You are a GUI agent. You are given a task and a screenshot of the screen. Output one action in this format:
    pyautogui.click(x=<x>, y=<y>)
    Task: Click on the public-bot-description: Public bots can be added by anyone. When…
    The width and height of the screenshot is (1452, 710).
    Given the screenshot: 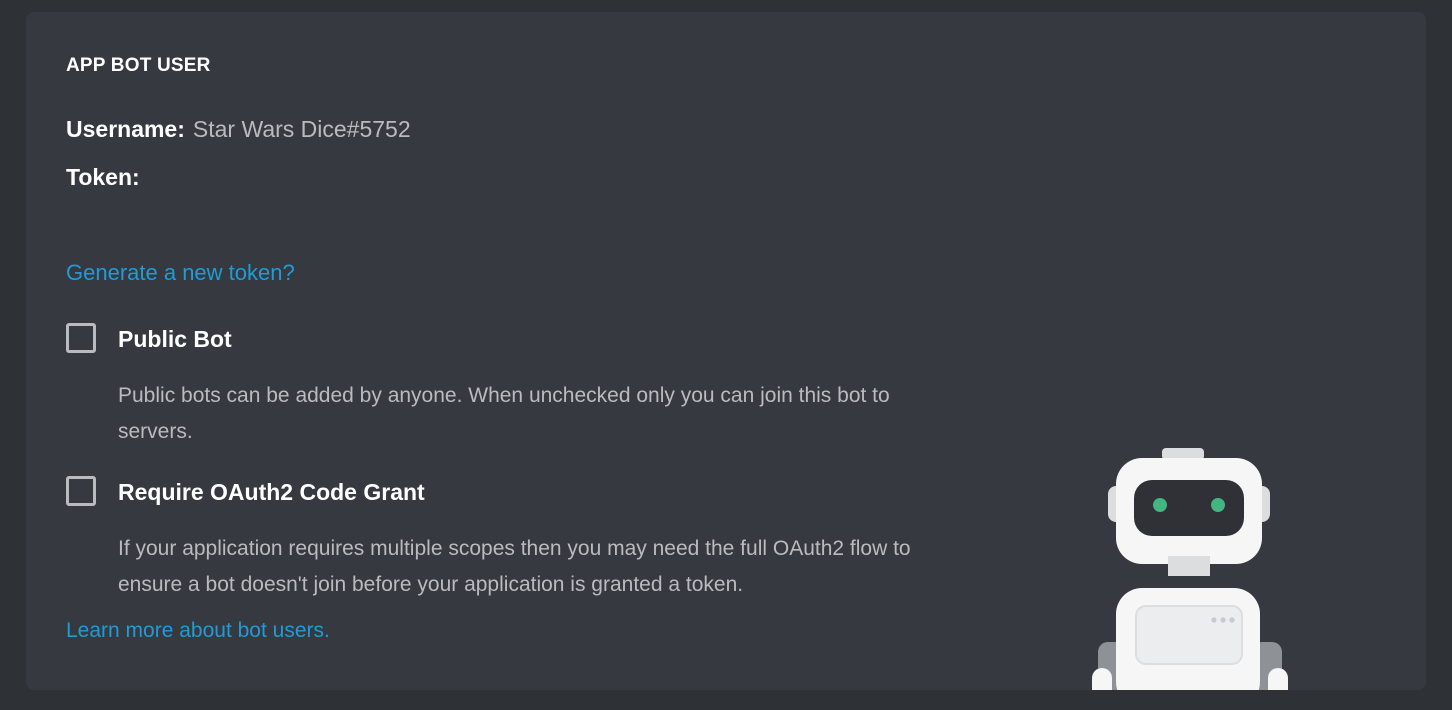 What is the action you would take?
    pyautogui.click(x=504, y=413)
    